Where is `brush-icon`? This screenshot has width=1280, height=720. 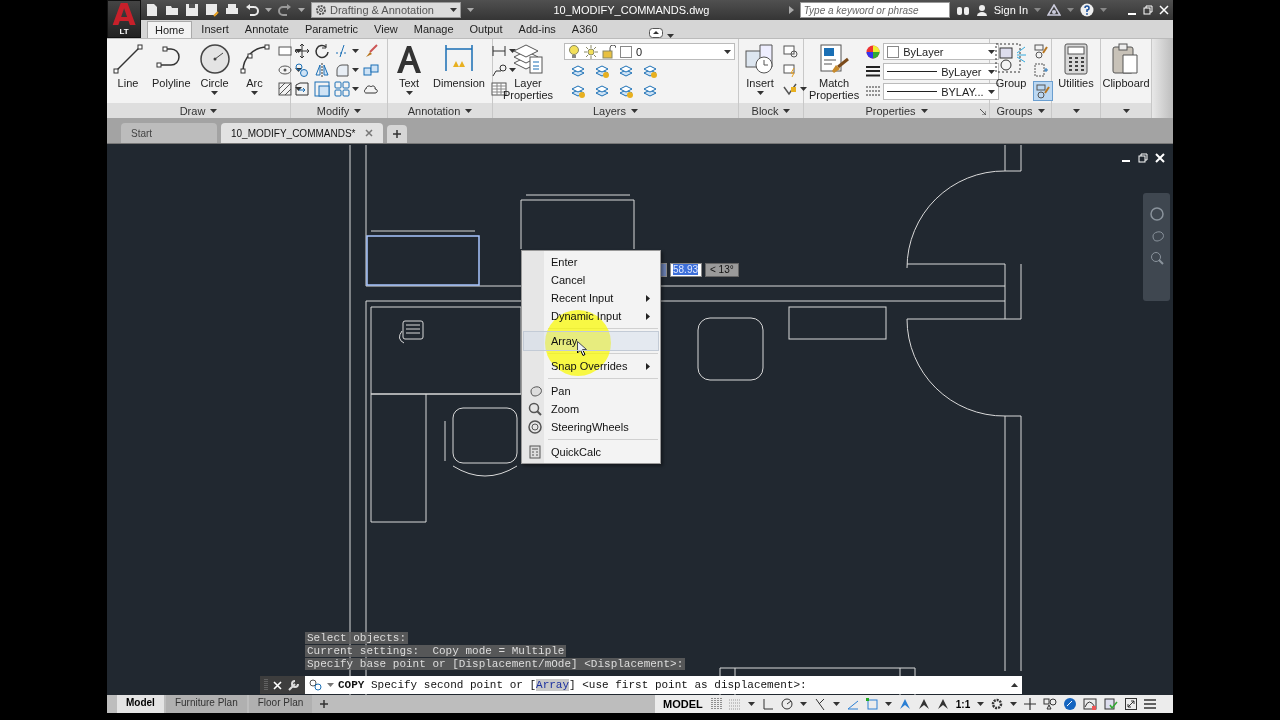 brush-icon is located at coordinates (371, 51).